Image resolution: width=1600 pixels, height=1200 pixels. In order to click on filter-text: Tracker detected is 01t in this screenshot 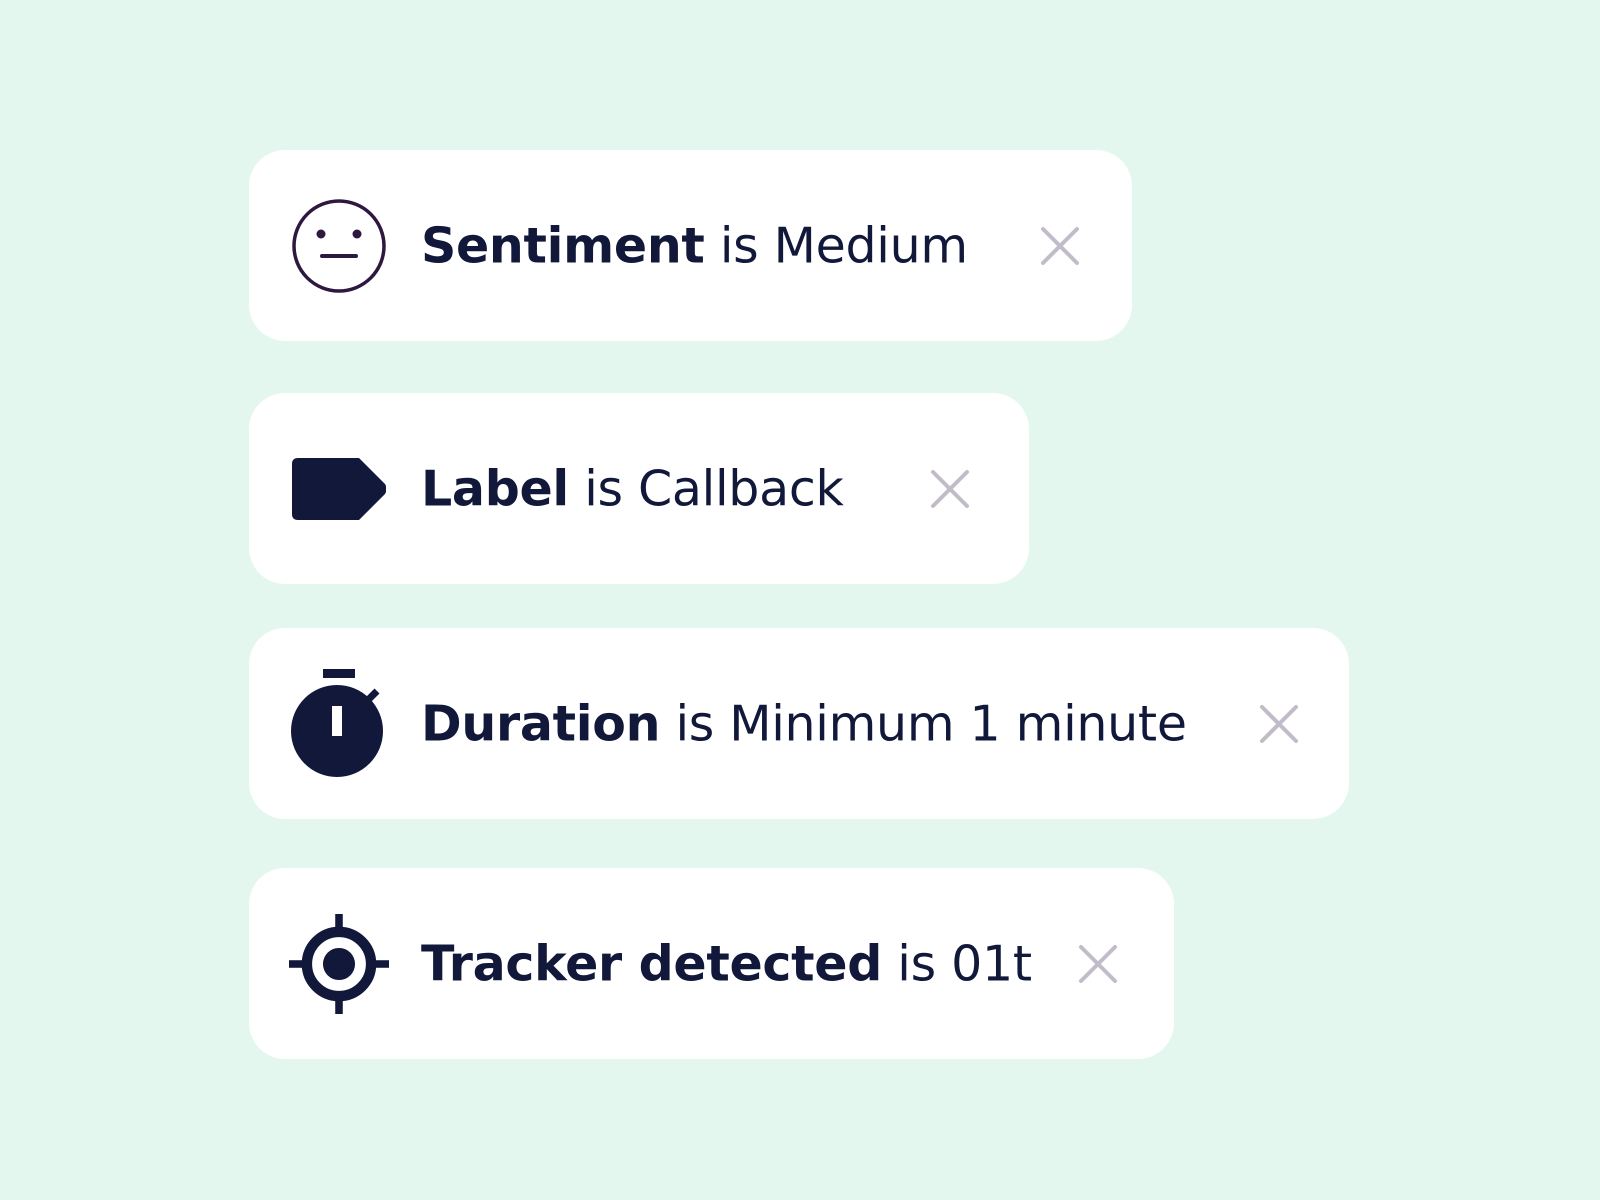, I will do `click(726, 963)`.